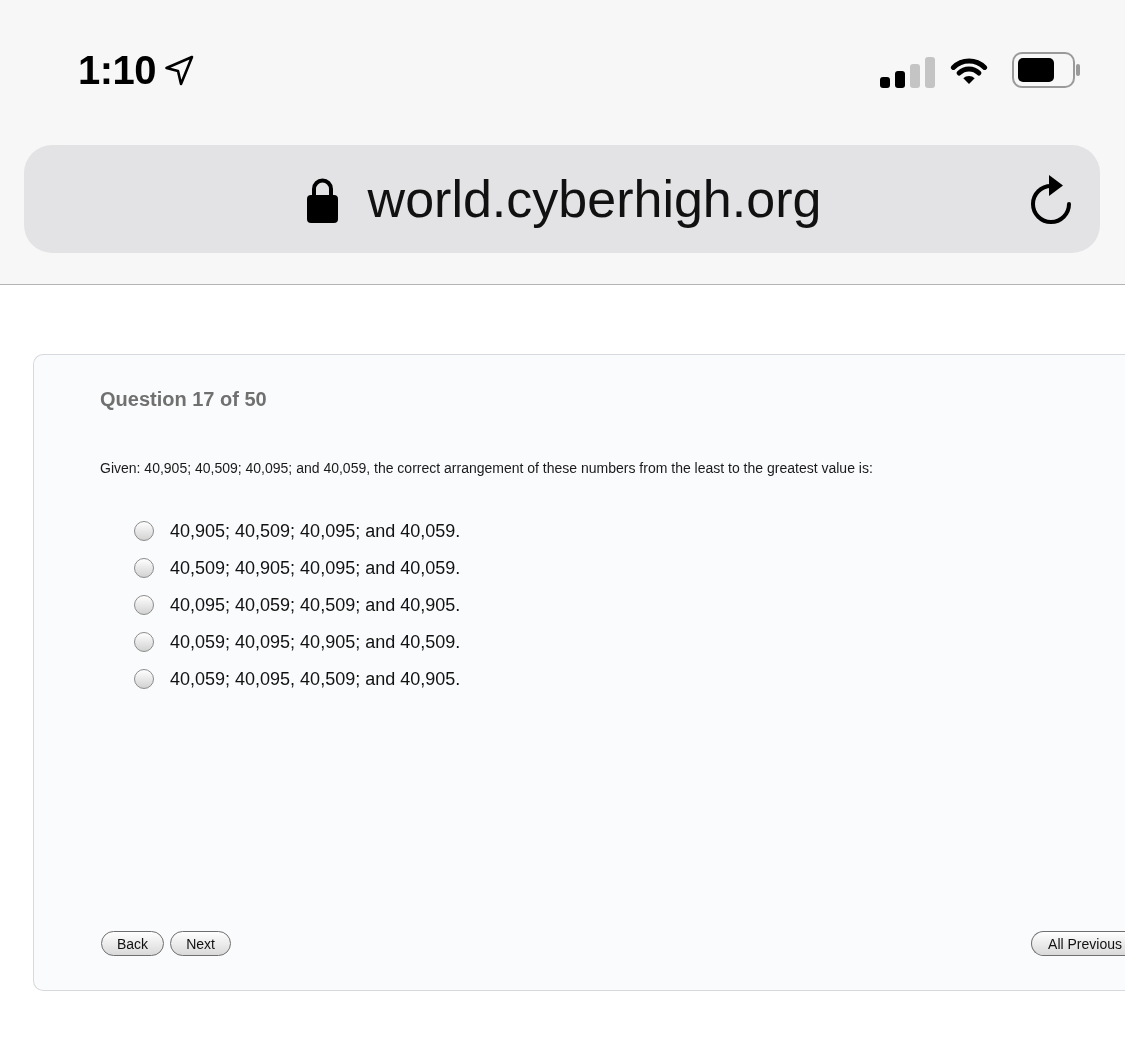 The image size is (1125, 1062). I want to click on answer-option-text: 40,905; 40,509; 40,095; and 40,059., so click(315, 530).